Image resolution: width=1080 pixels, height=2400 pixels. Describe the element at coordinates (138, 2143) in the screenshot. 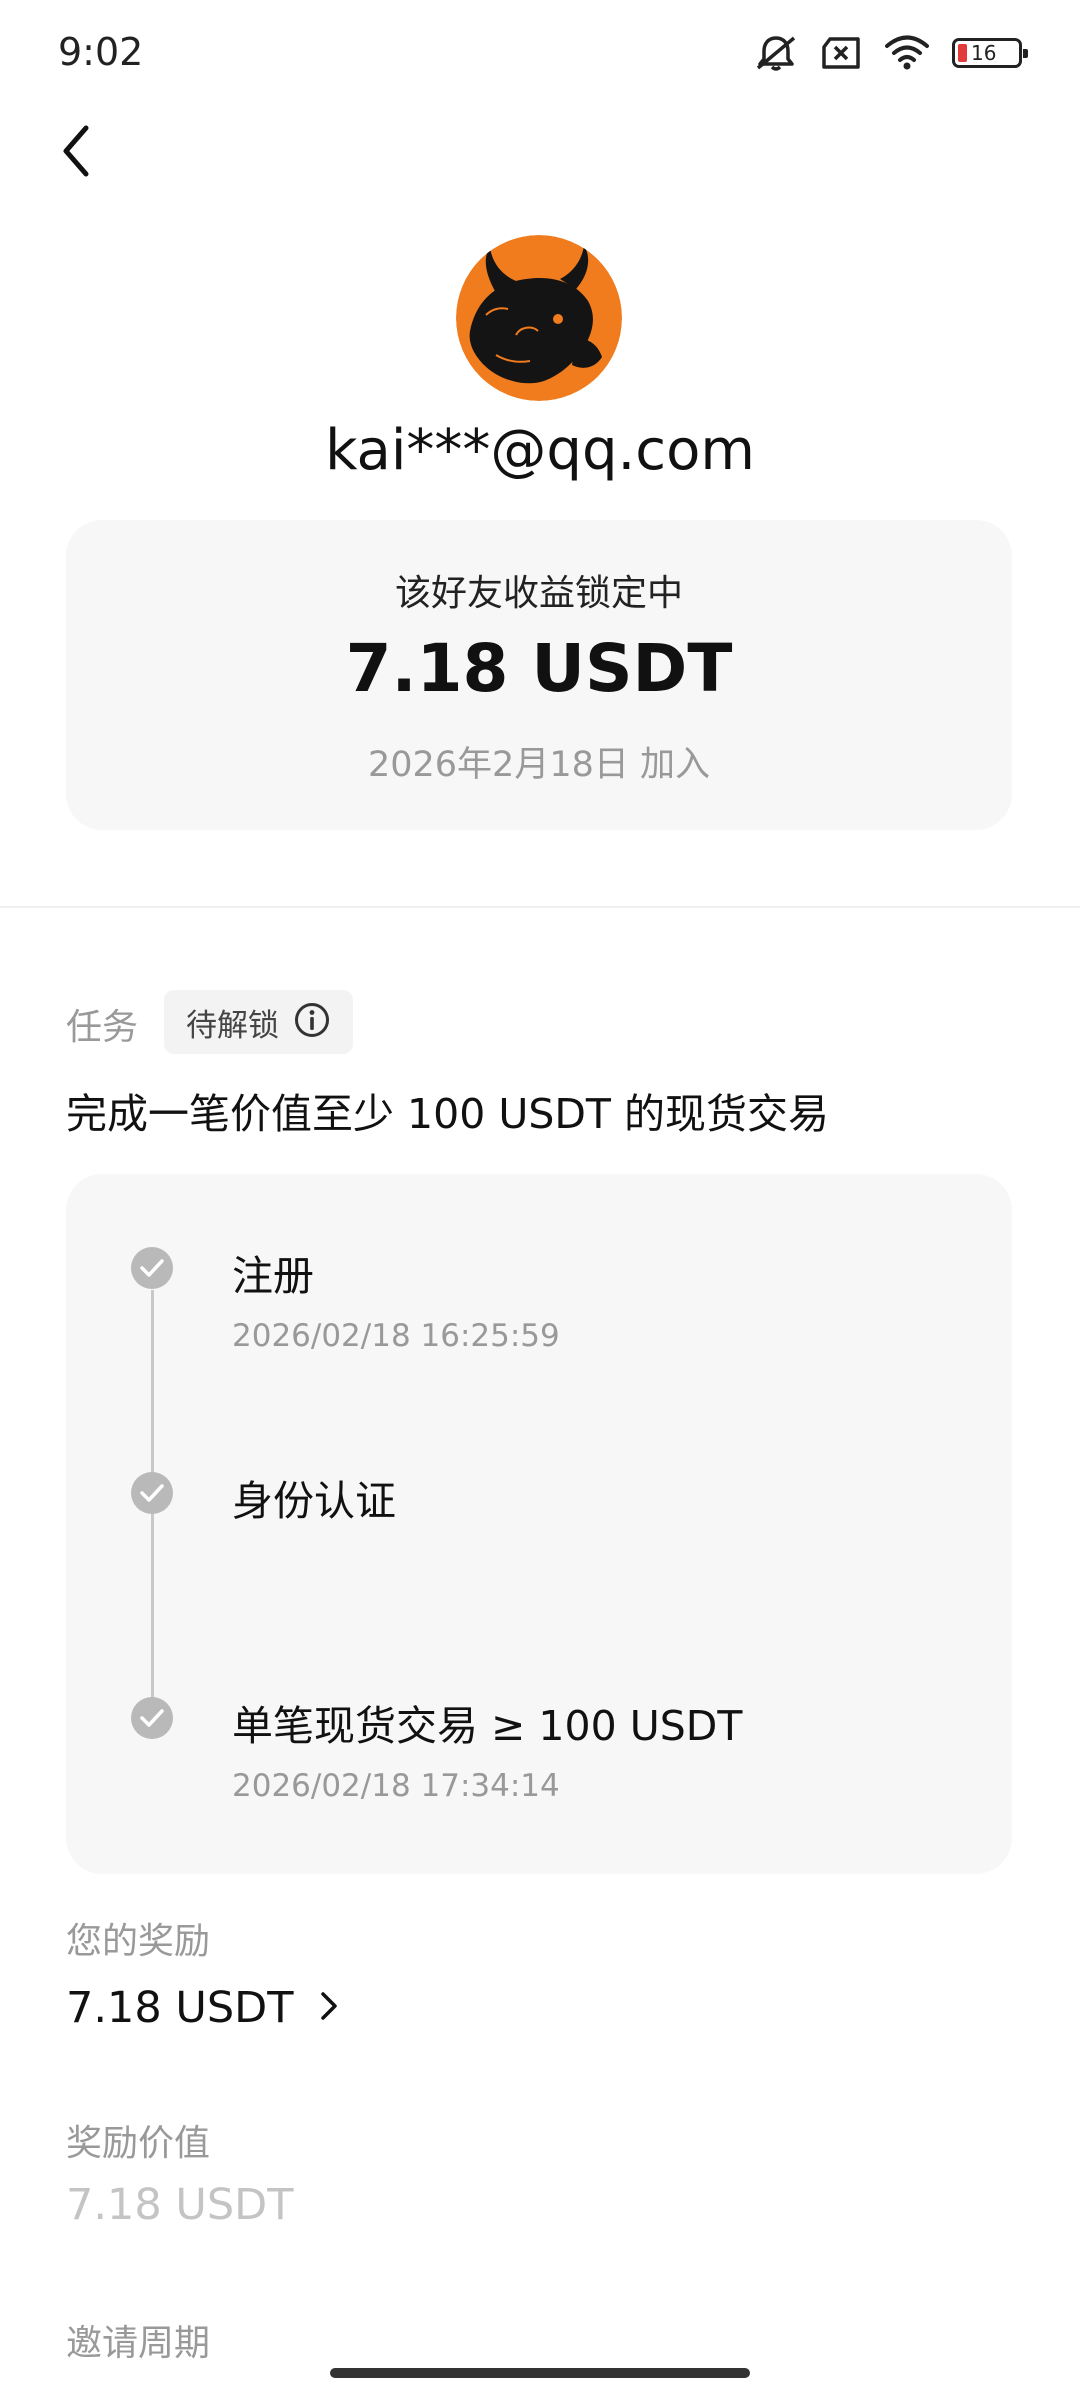

I see `reward-value-label: 奖励价值` at that location.